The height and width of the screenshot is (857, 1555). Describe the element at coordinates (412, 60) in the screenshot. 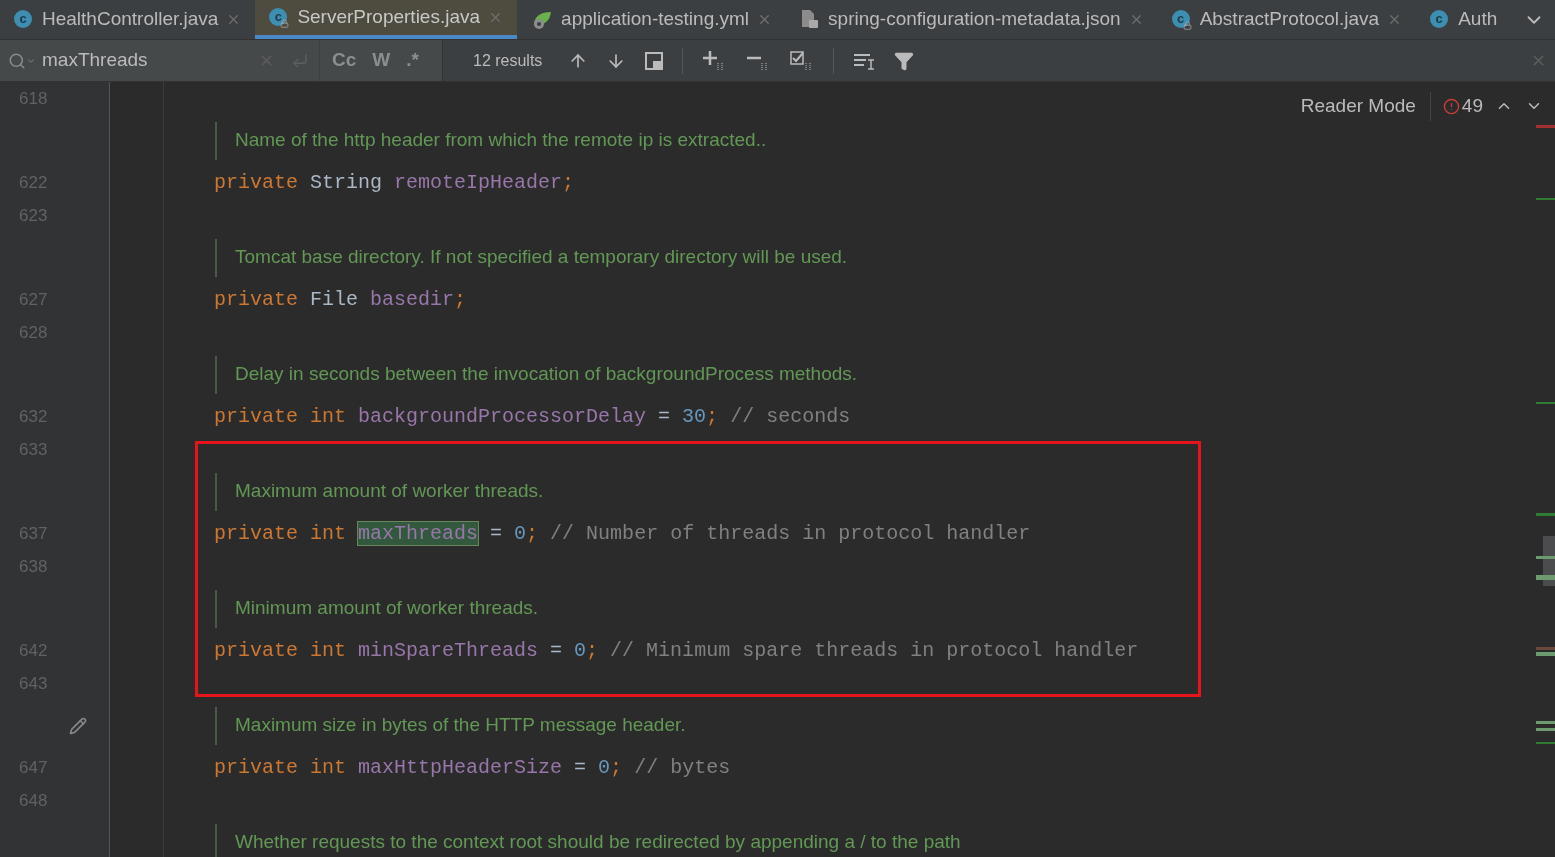

I see `search-option-toggle: .*` at that location.